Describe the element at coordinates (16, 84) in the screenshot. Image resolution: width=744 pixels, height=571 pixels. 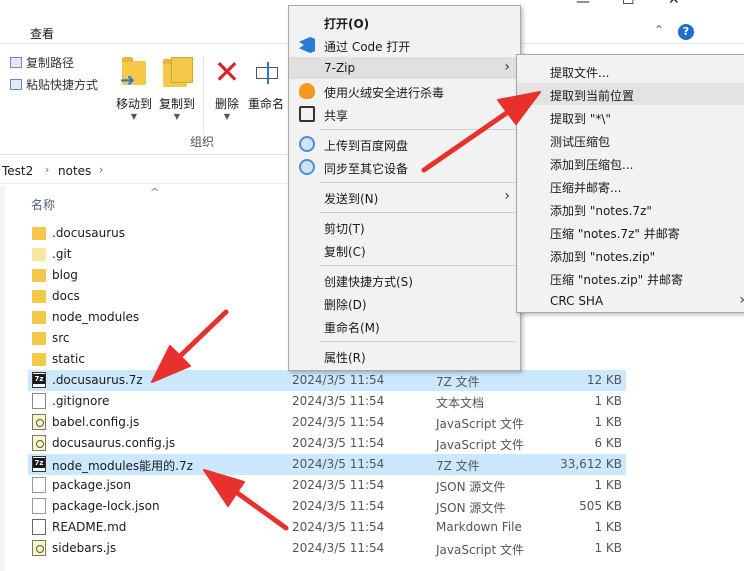
I see `paste-shortcut-icon` at that location.